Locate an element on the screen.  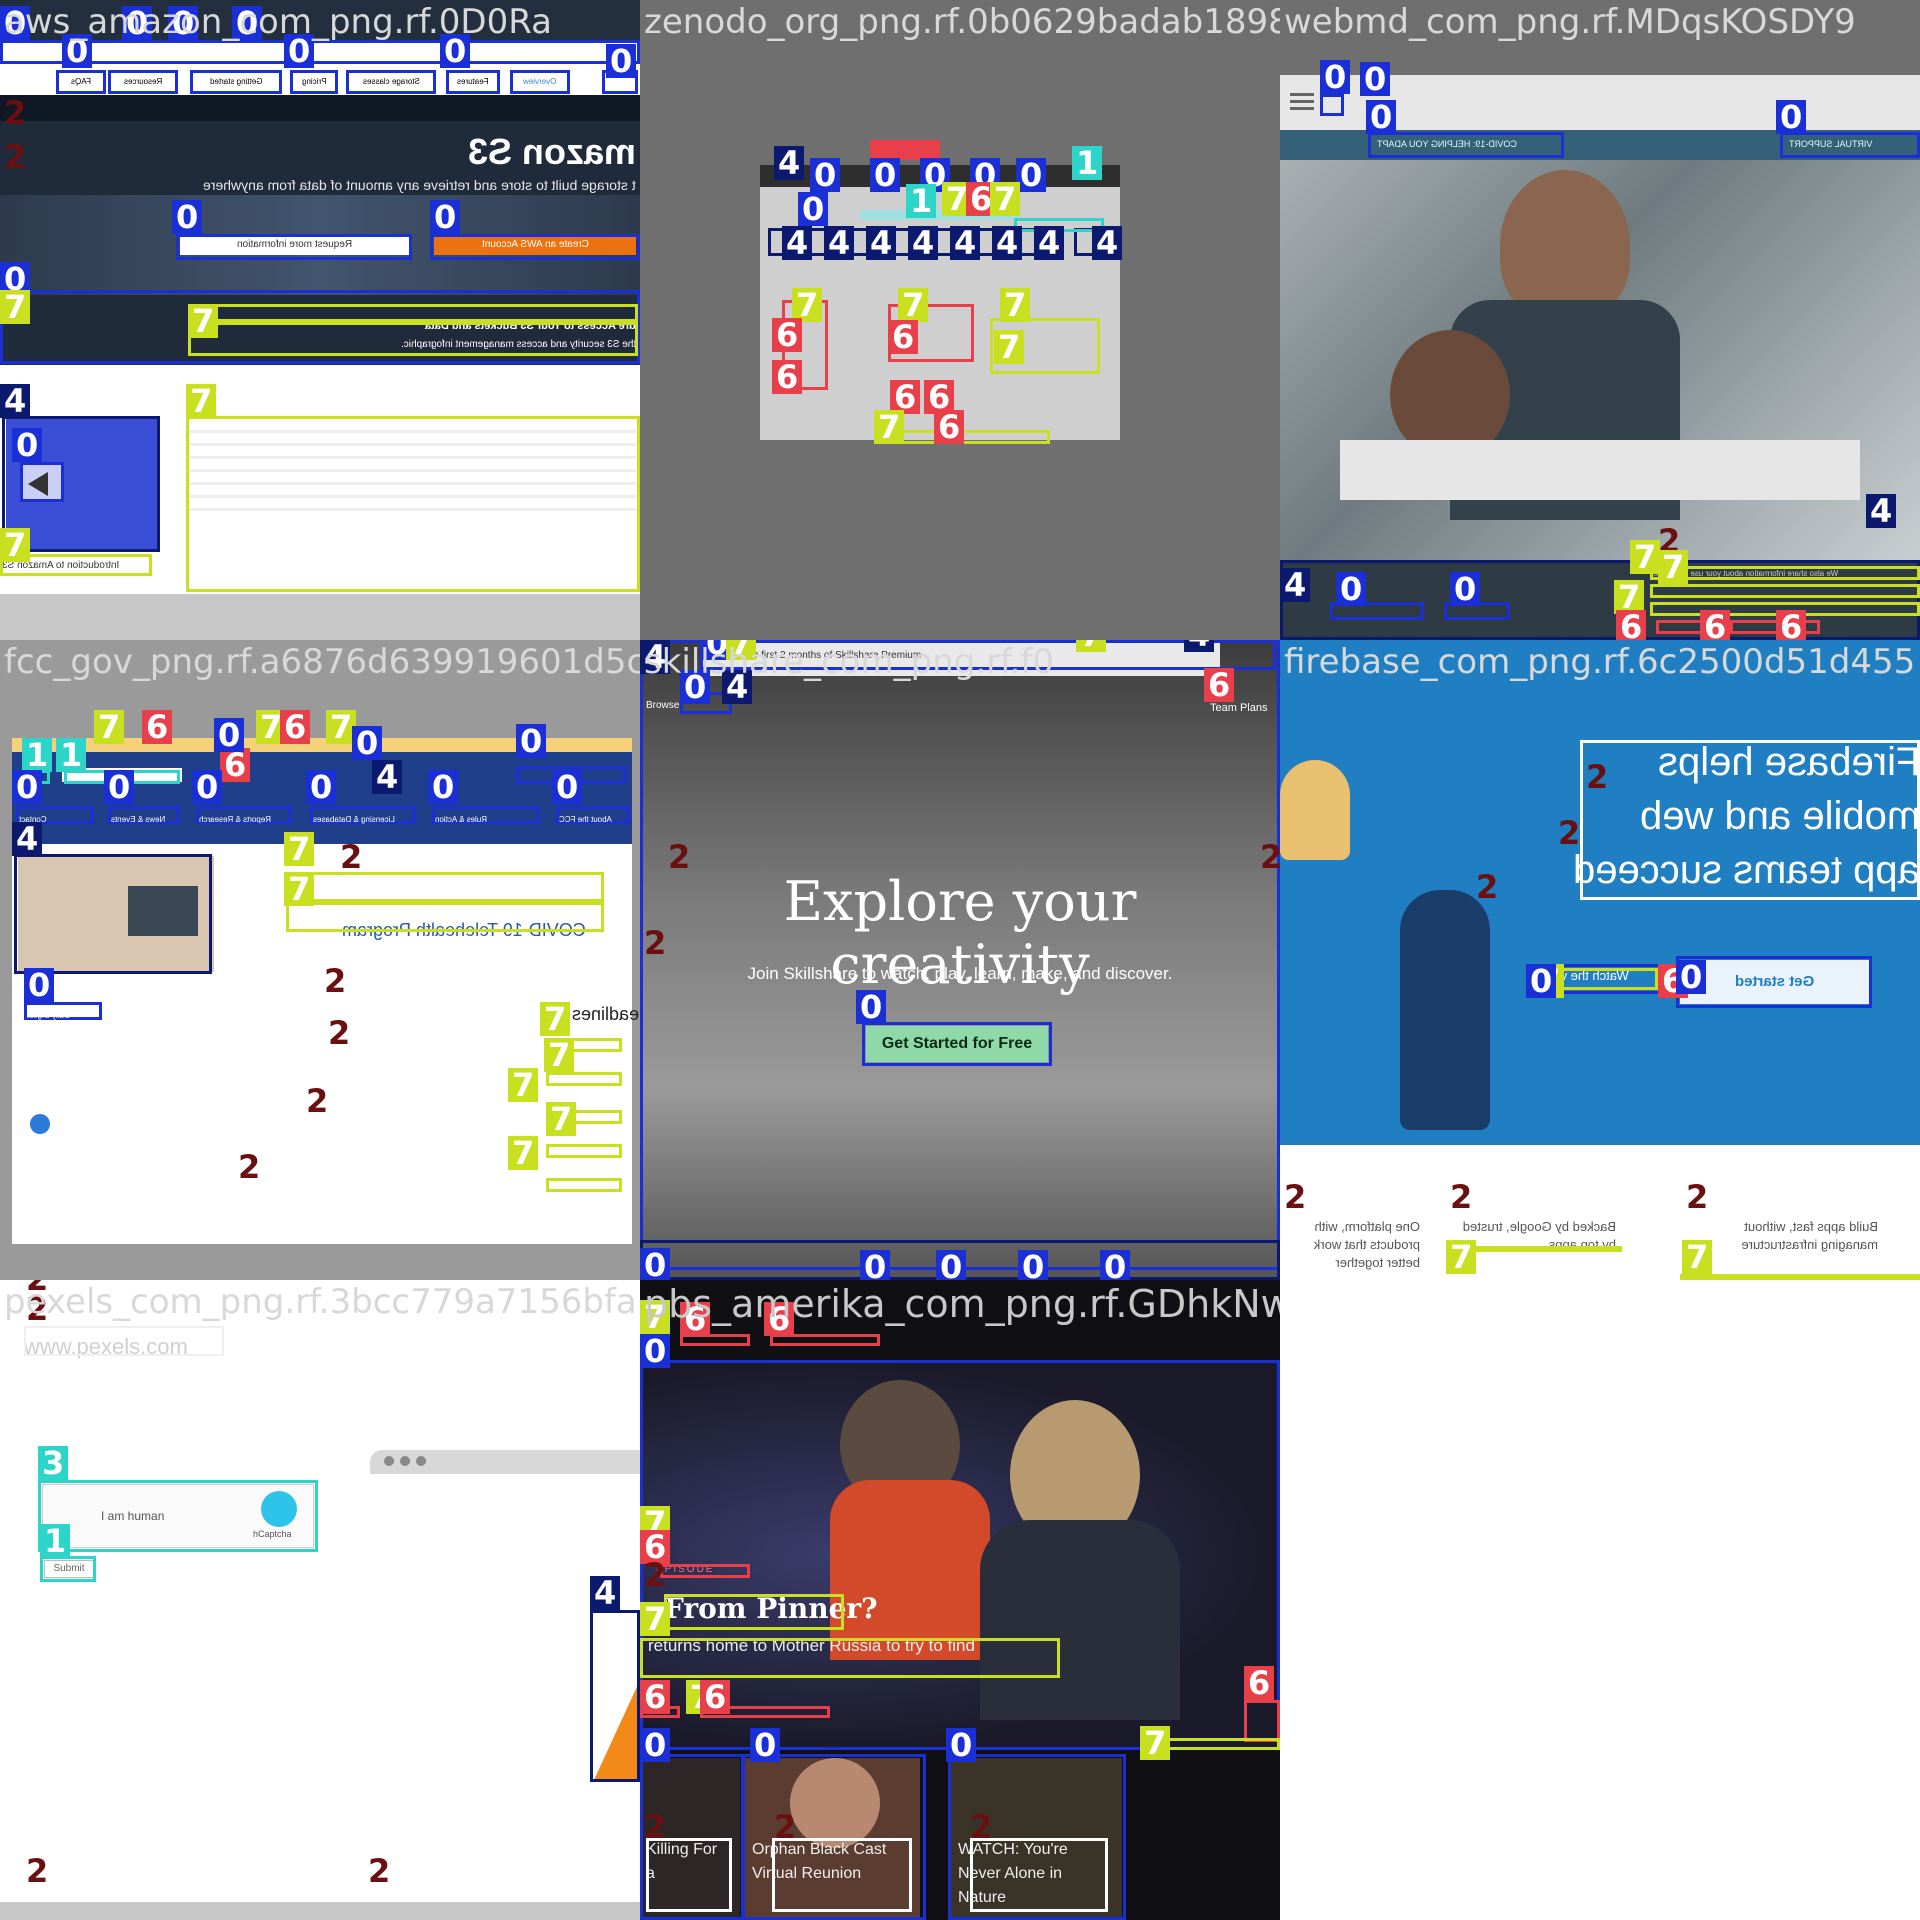
skillshare-page is located at coordinates (960, 955).